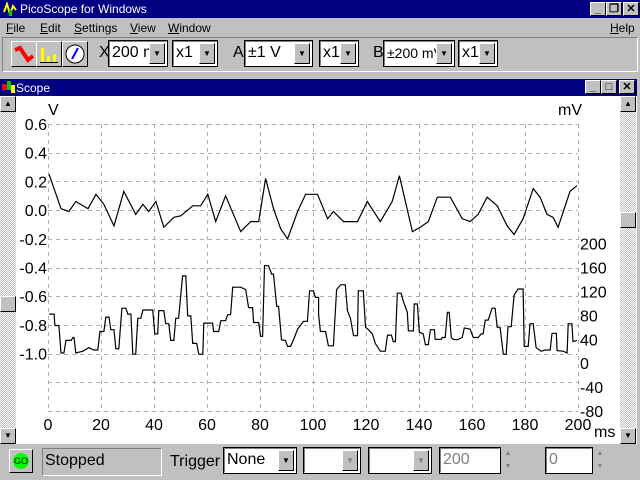 The image size is (640, 480). Describe the element at coordinates (525, 425) in the screenshot. I see `x-tick-label: 180` at that location.